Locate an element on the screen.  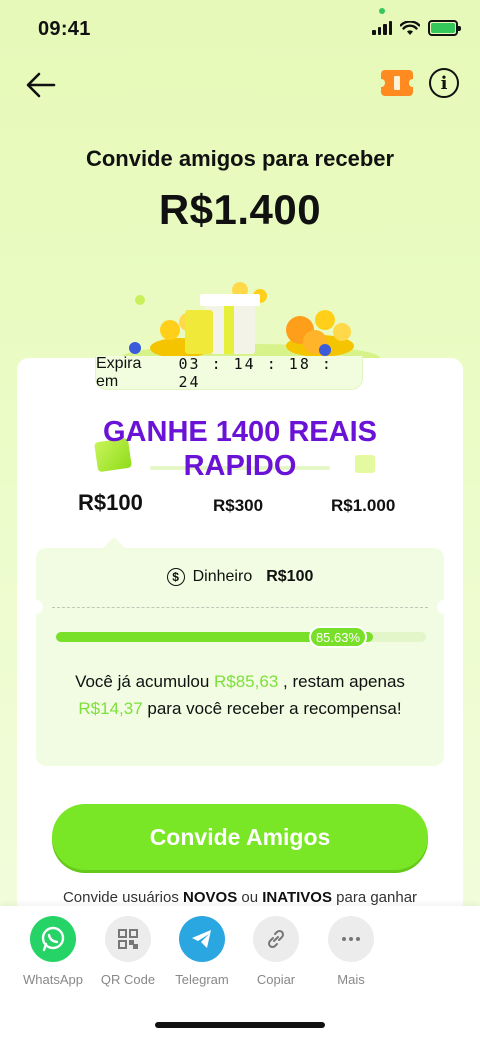
page-headline: Convide amigos para receber is located at coordinates (240, 158).